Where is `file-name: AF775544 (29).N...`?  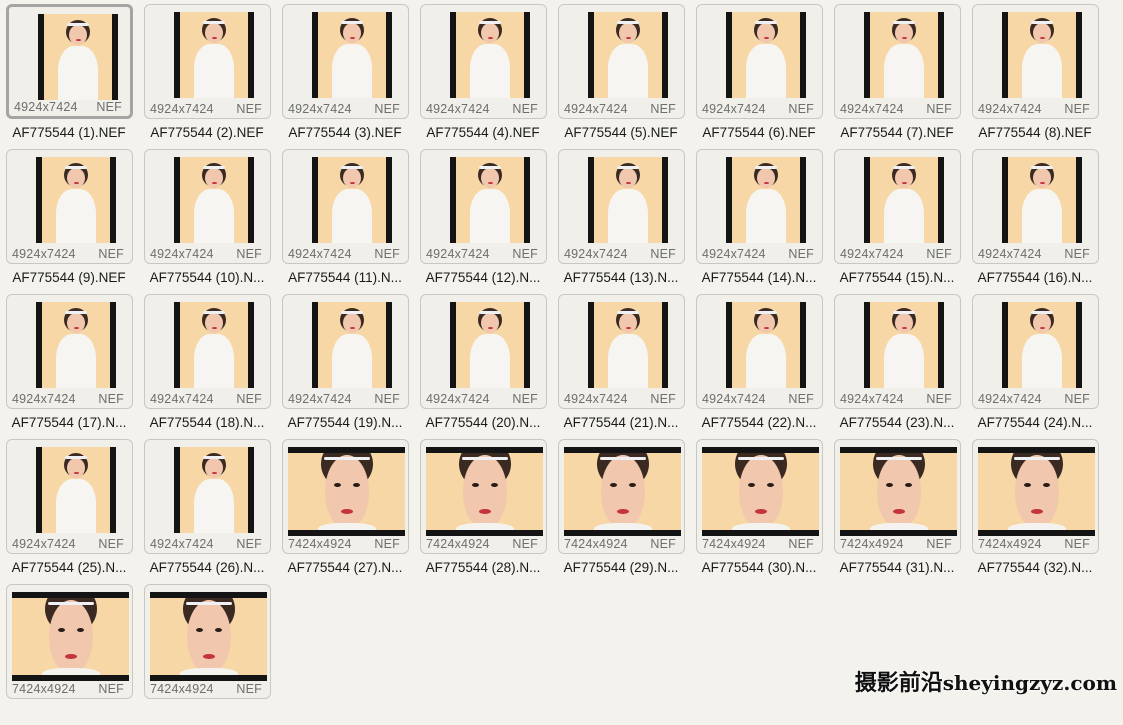 file-name: AF775544 (29).N... is located at coordinates (621, 567).